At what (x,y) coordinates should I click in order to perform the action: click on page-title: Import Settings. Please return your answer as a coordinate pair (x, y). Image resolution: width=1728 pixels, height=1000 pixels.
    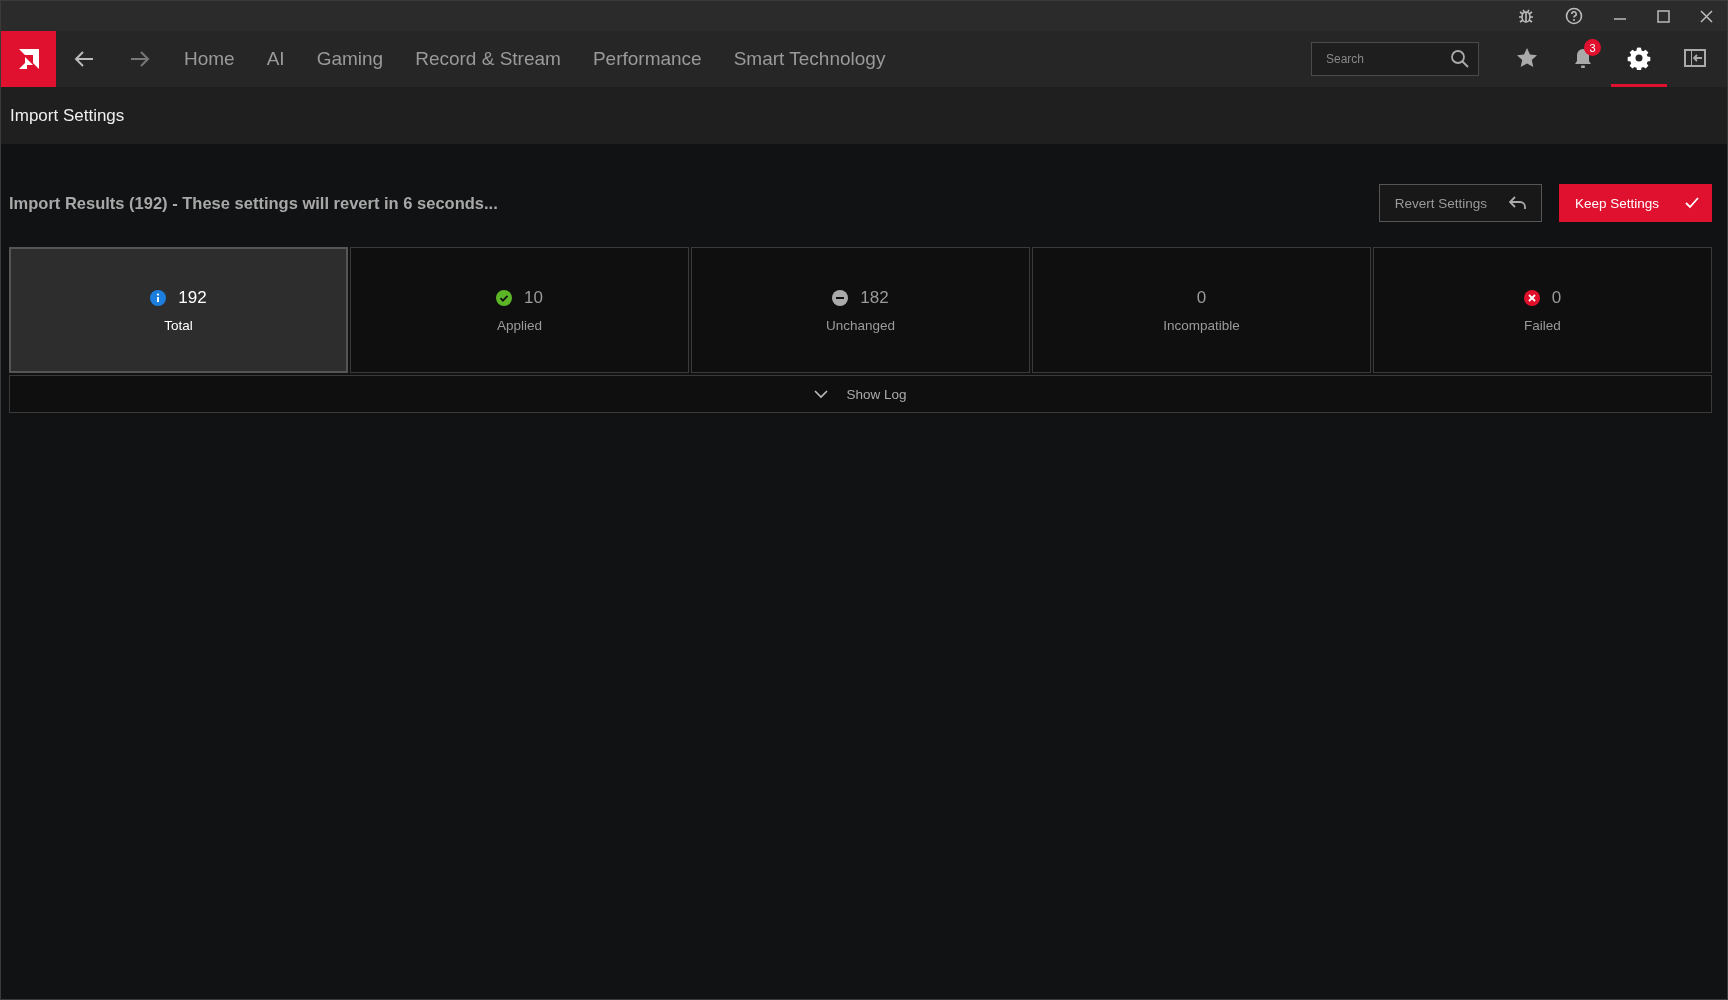
    Looking at the image, I should click on (67, 115).